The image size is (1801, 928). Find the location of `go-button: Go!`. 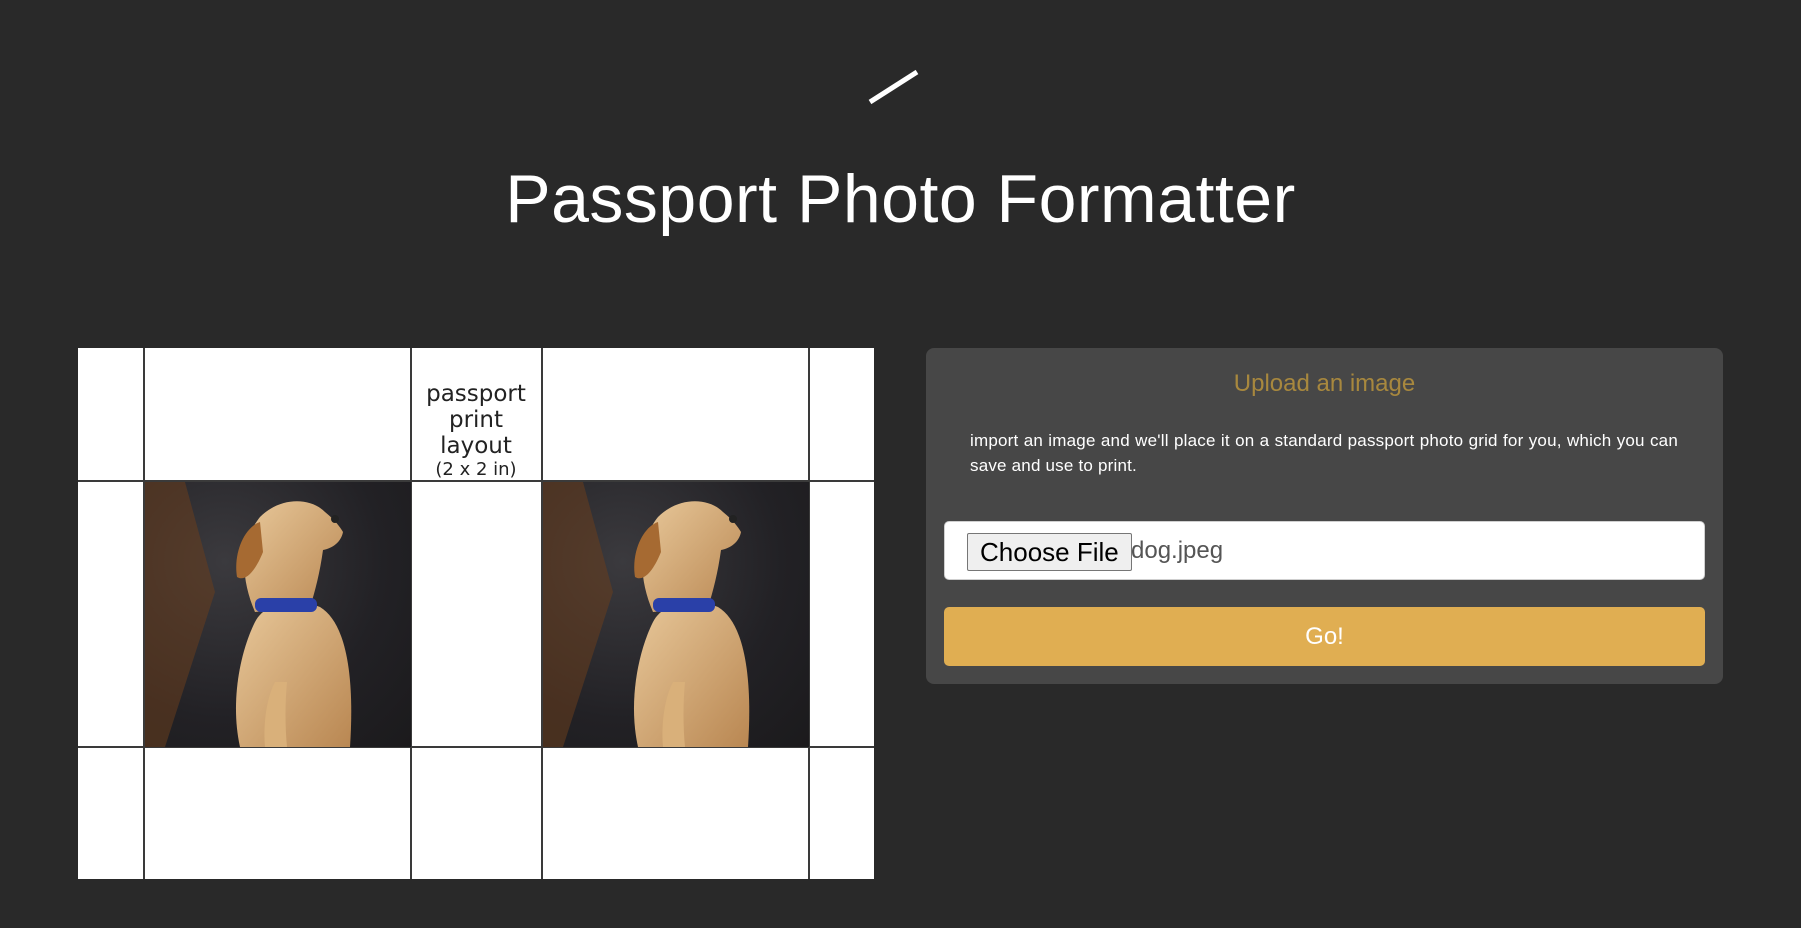

go-button: Go! is located at coordinates (1324, 636).